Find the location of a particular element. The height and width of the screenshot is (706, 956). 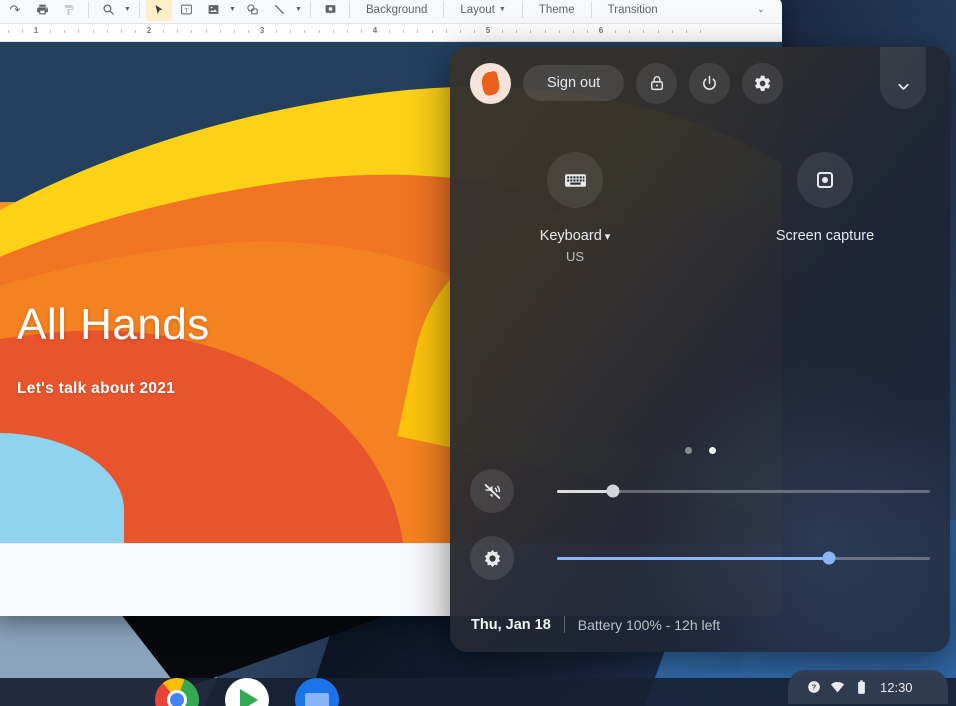

horizontal-ruler: 1 2 3 4 5 6 is located at coordinates (391, 33).